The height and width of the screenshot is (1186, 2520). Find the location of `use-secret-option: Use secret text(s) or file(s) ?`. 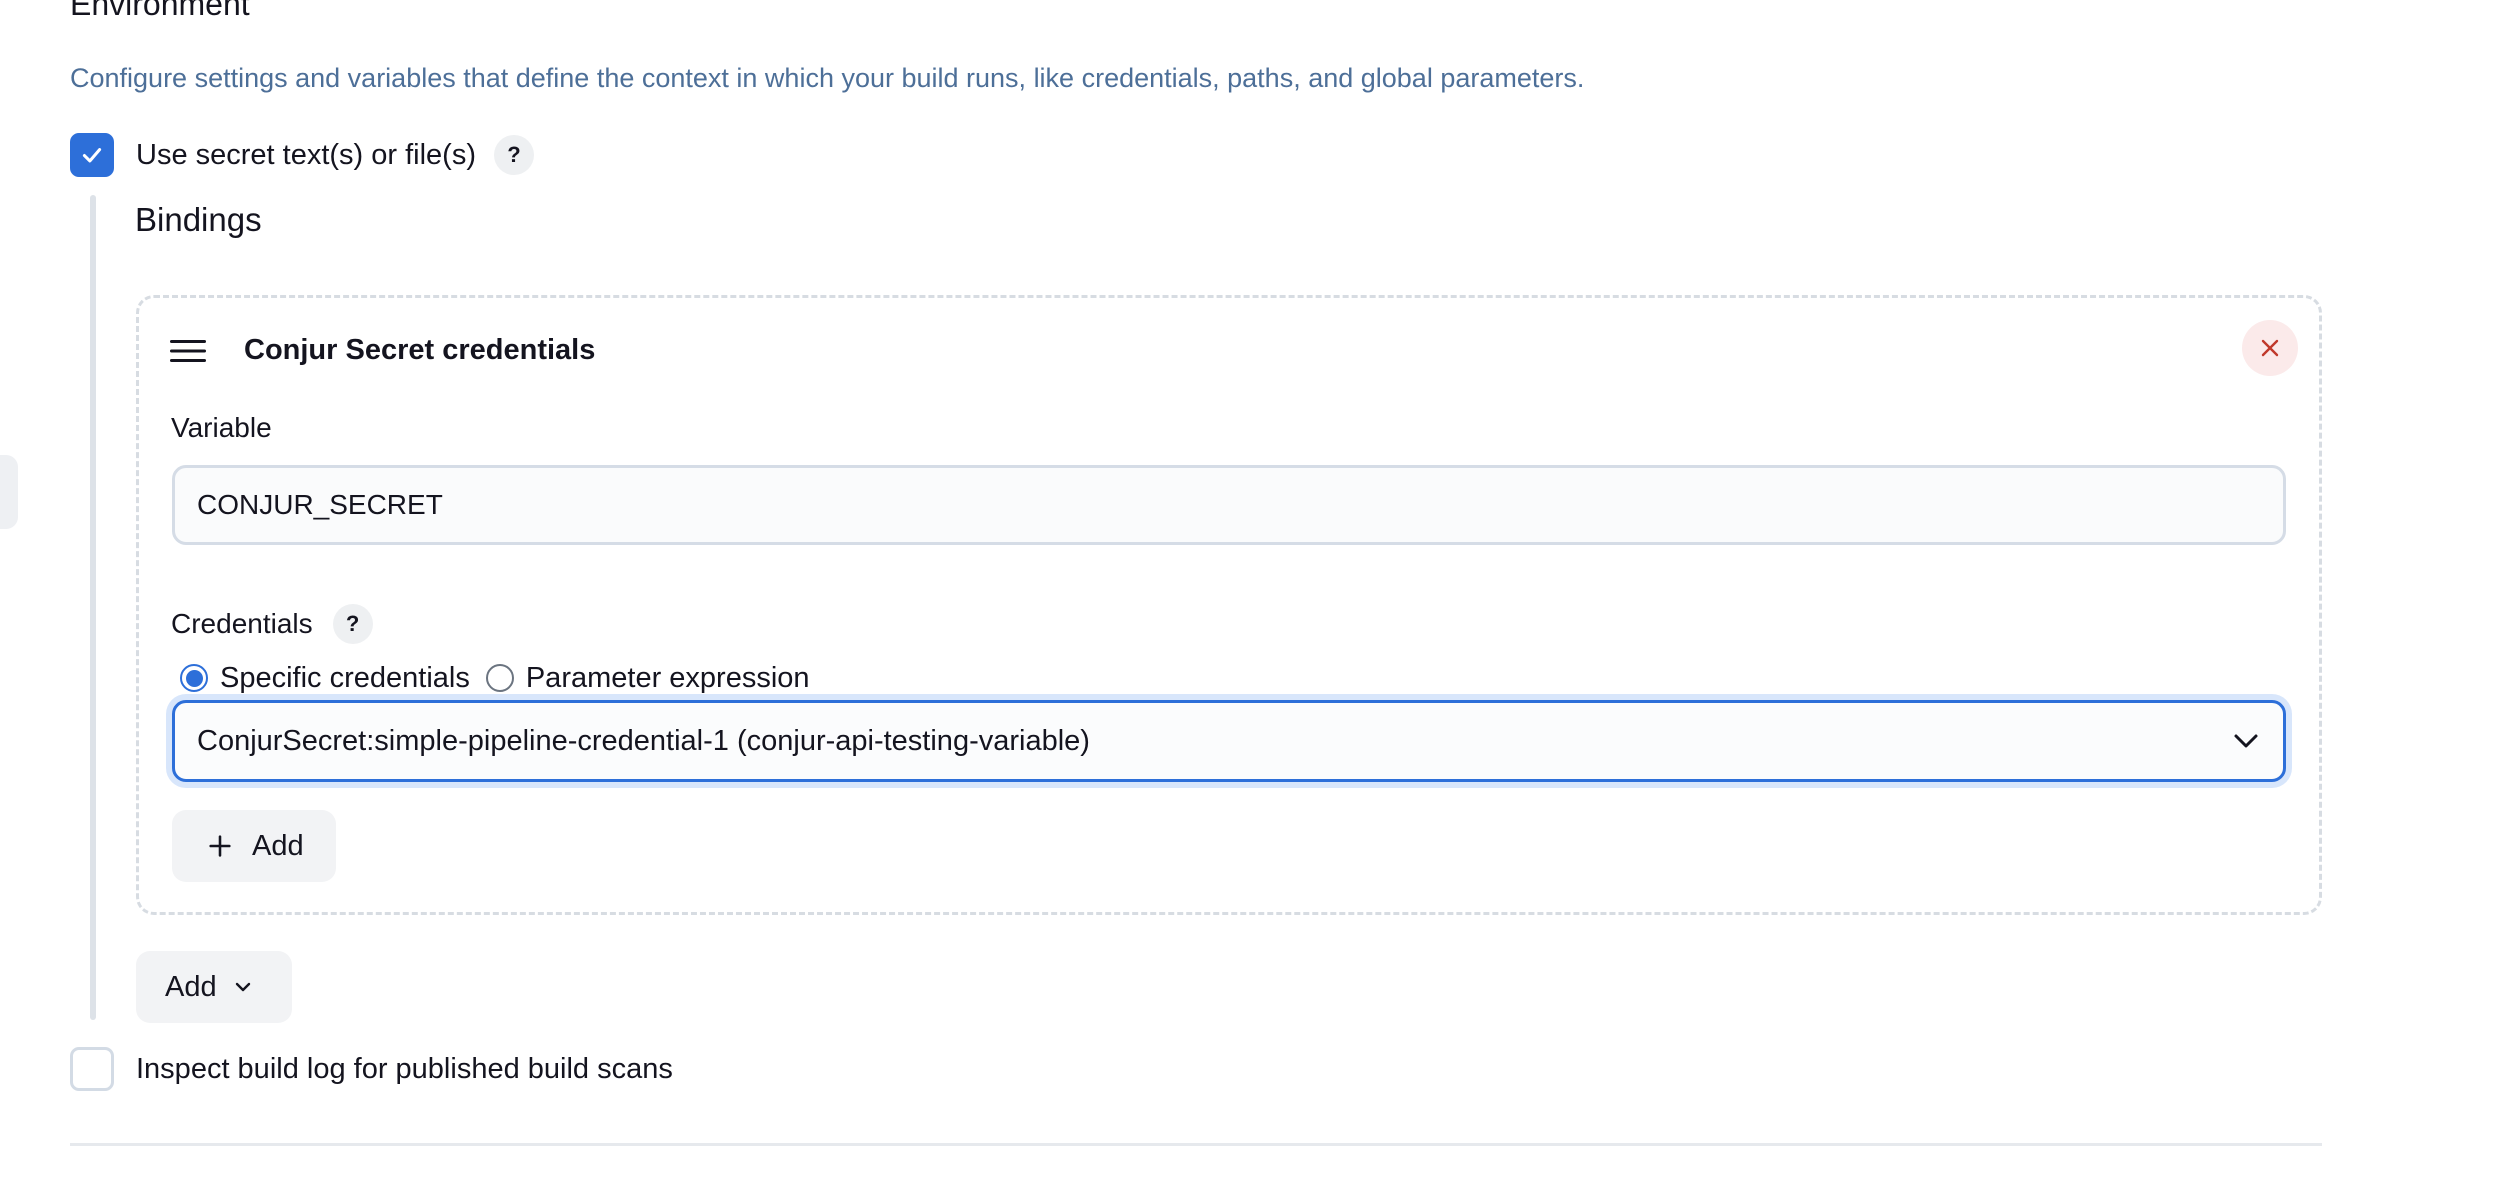

use-secret-option: Use secret text(s) or file(s) ? is located at coordinates (302, 155).